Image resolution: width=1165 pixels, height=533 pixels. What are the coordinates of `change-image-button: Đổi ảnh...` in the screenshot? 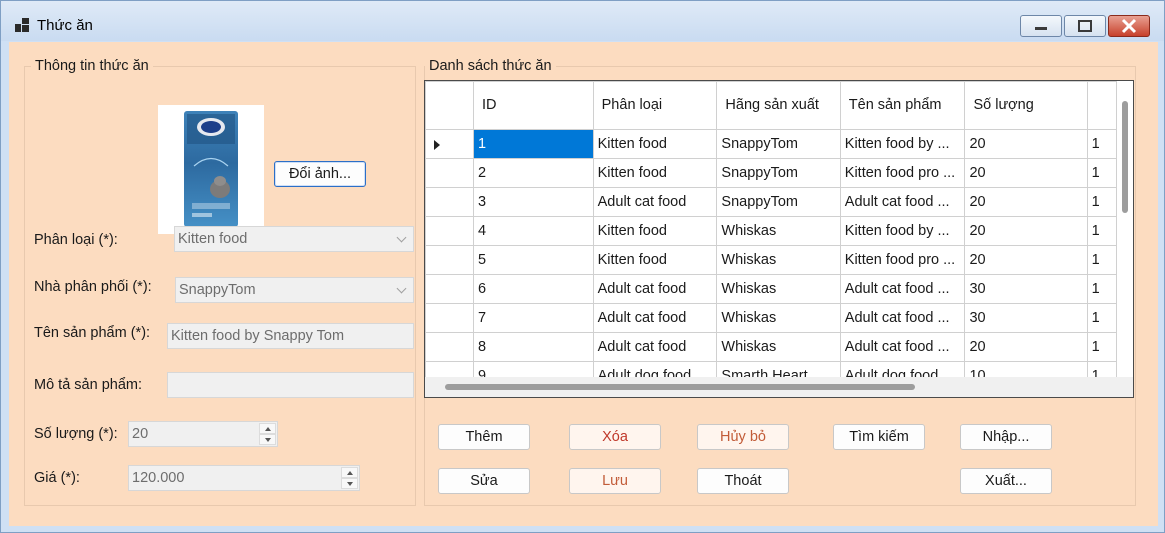 It's located at (320, 174).